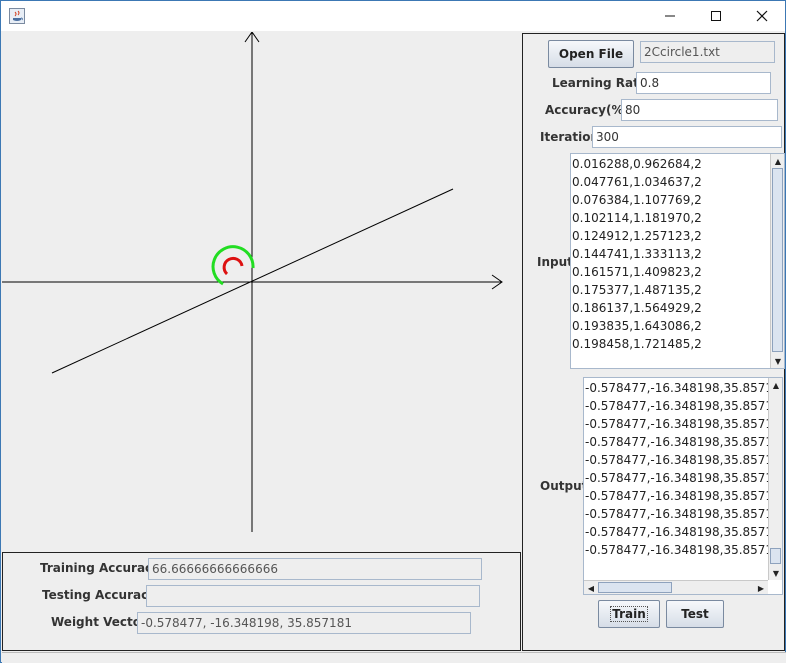 Image resolution: width=786 pixels, height=663 pixels. I want to click on title-bar, so click(393, 16).